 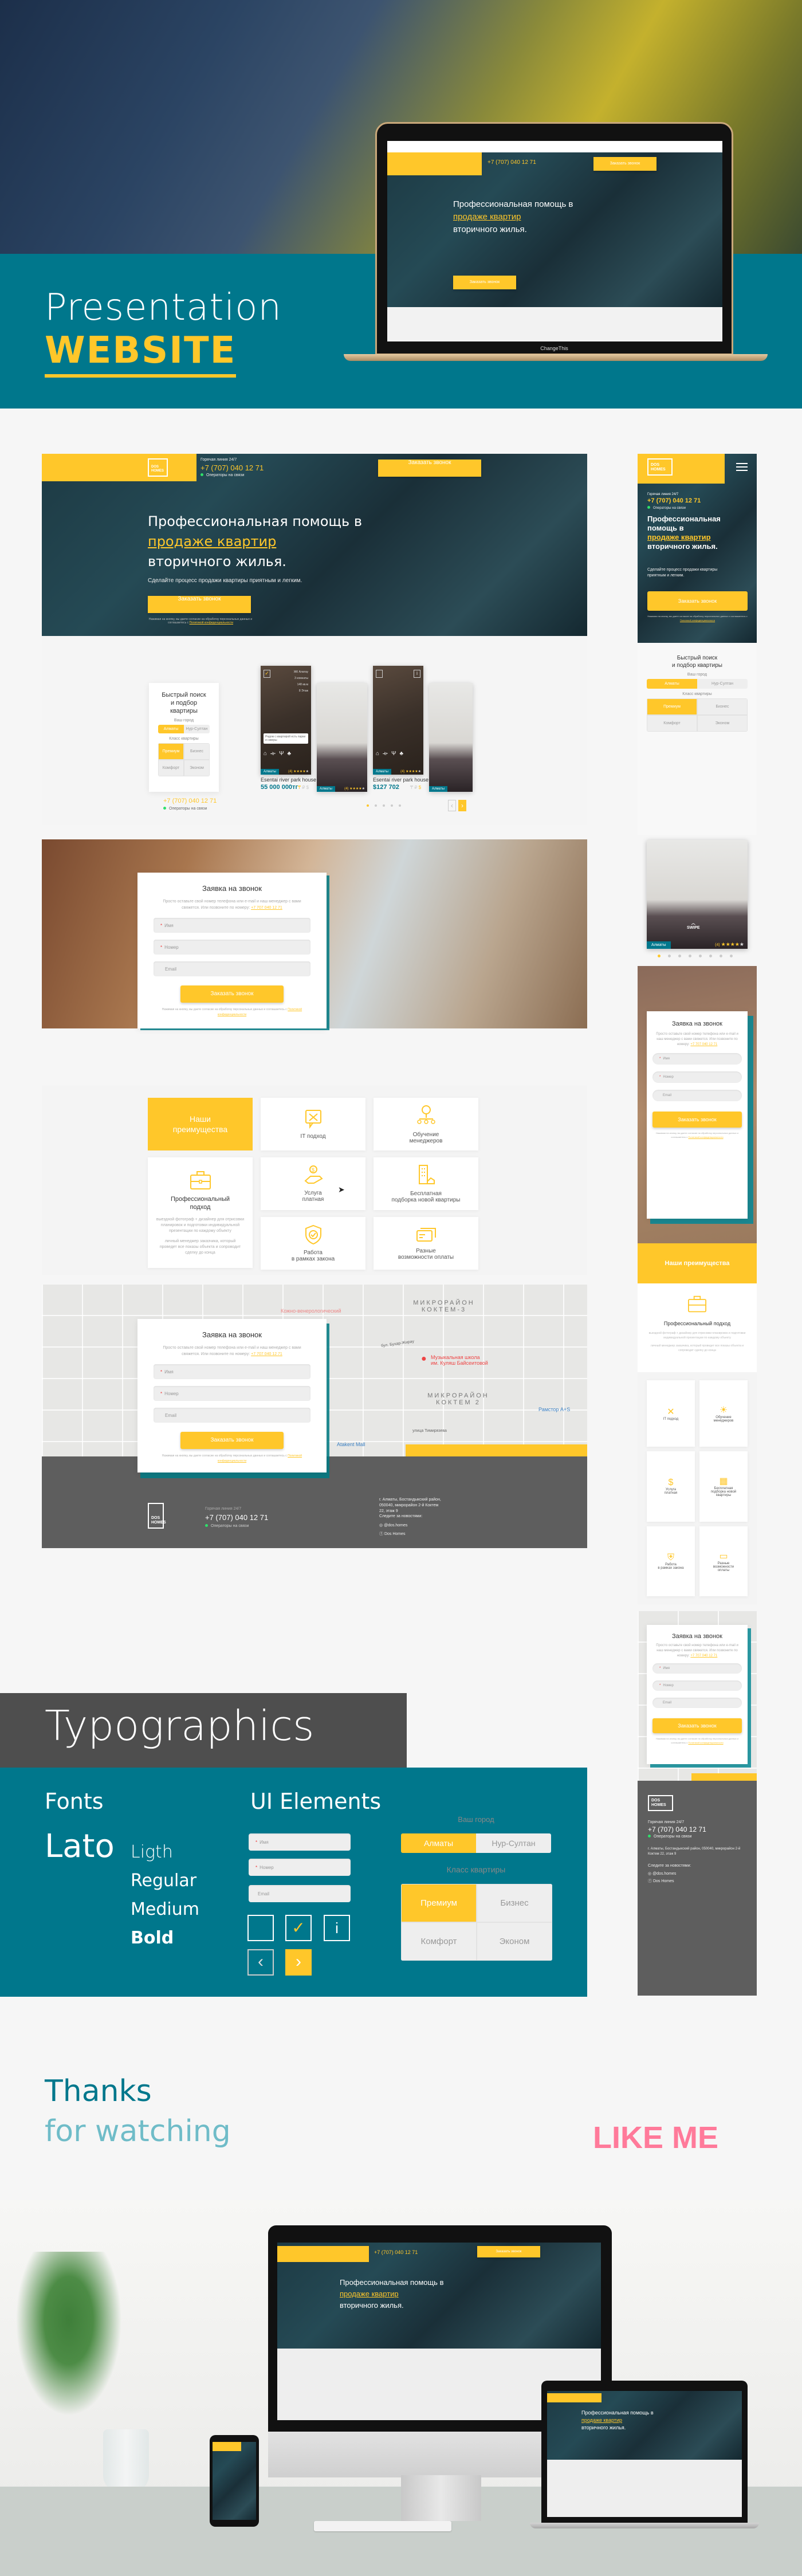 I want to click on listing-card: Алматы, so click(x=451, y=737).